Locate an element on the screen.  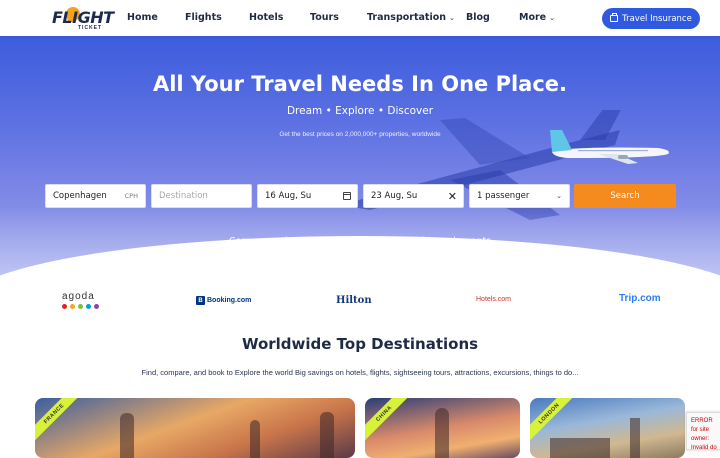
recaptcha-badge: ERROR for site owner: Invalid do is located at coordinates (703, 431).